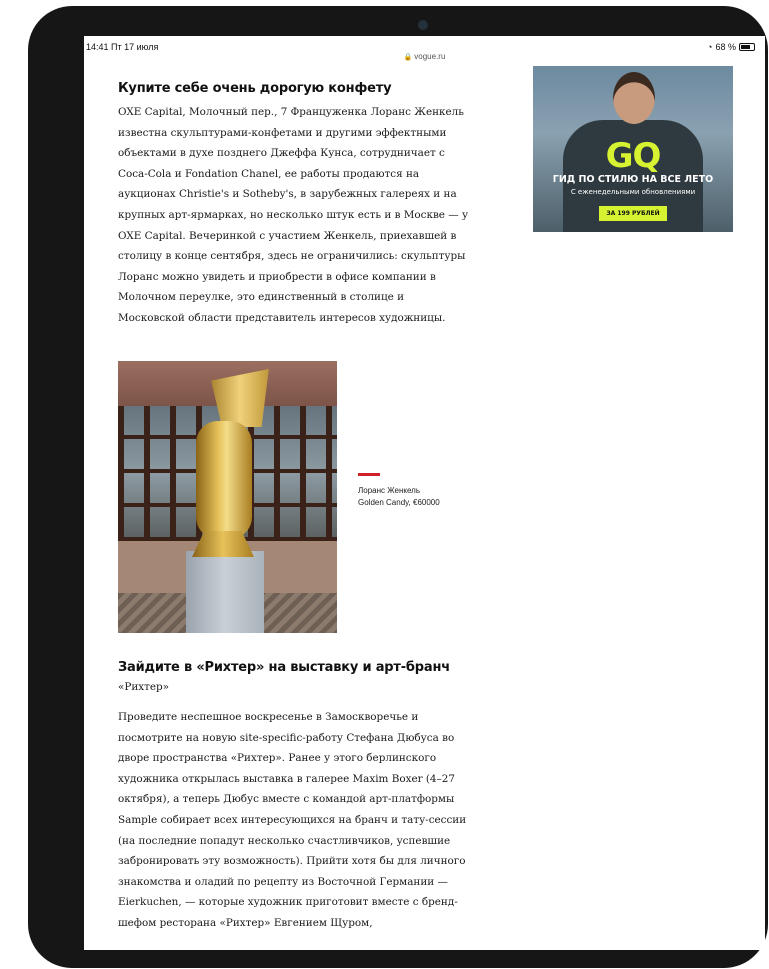  What do you see at coordinates (633, 156) in the screenshot?
I see `ad-logo: GQ` at bounding box center [633, 156].